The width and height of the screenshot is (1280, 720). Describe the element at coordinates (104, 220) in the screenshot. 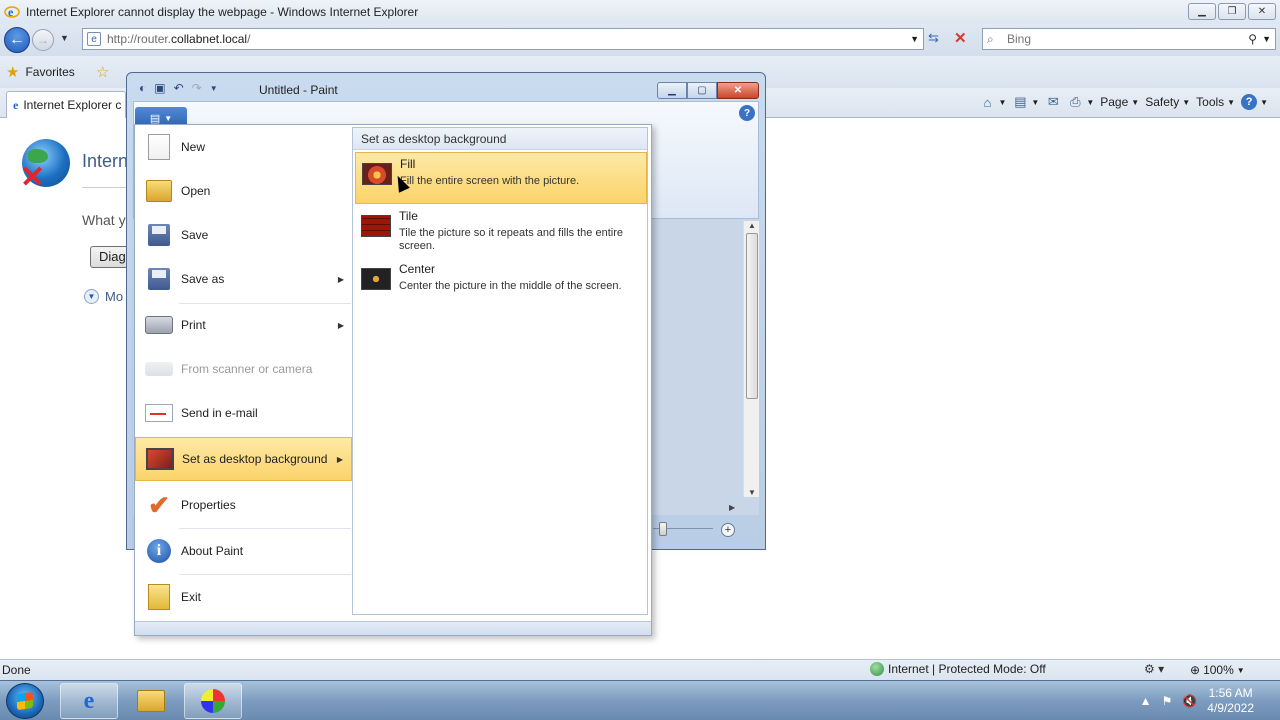

I see `error-body-text: What y` at that location.